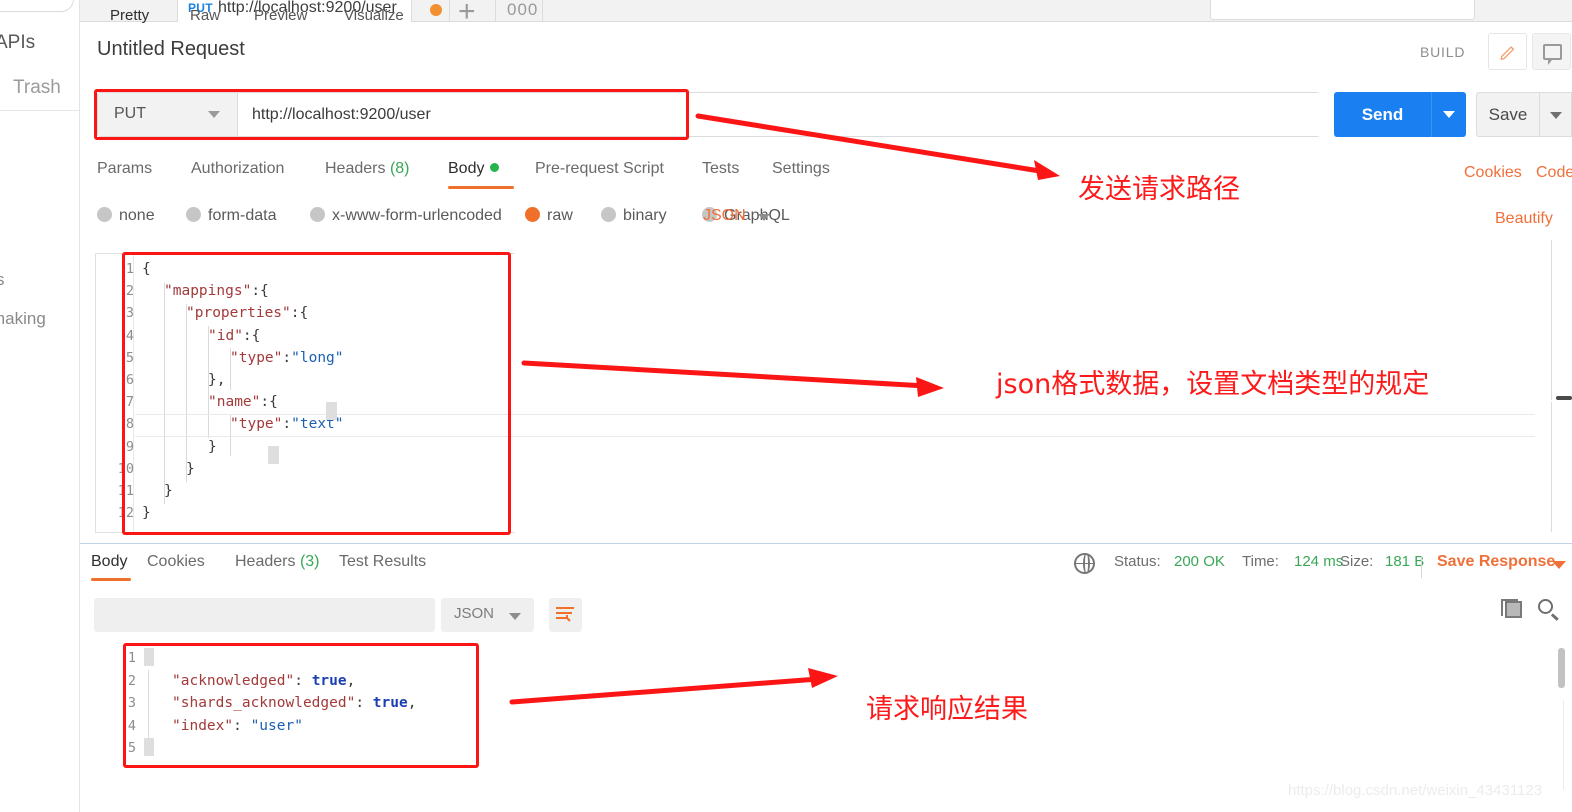 The height and width of the screenshot is (812, 1572). I want to click on wrap-lines-icon, so click(565, 614).